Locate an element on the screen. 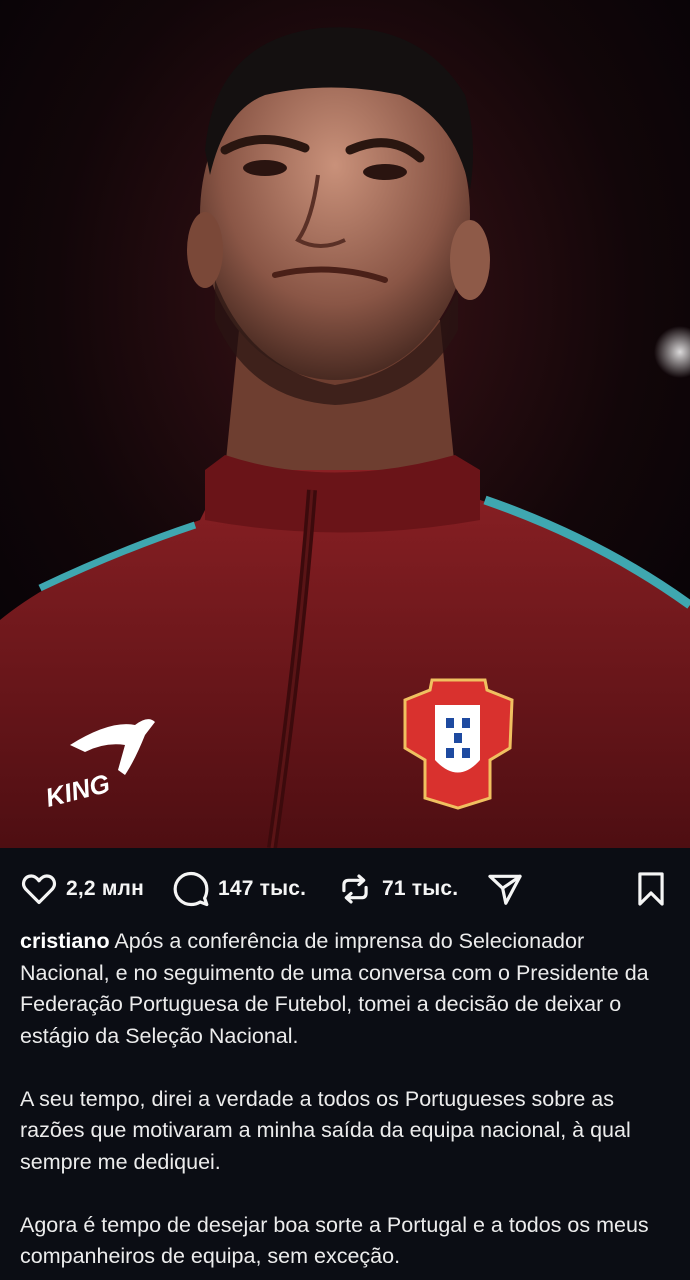 The height and width of the screenshot is (1280, 690). send-icon is located at coordinates (505, 889).